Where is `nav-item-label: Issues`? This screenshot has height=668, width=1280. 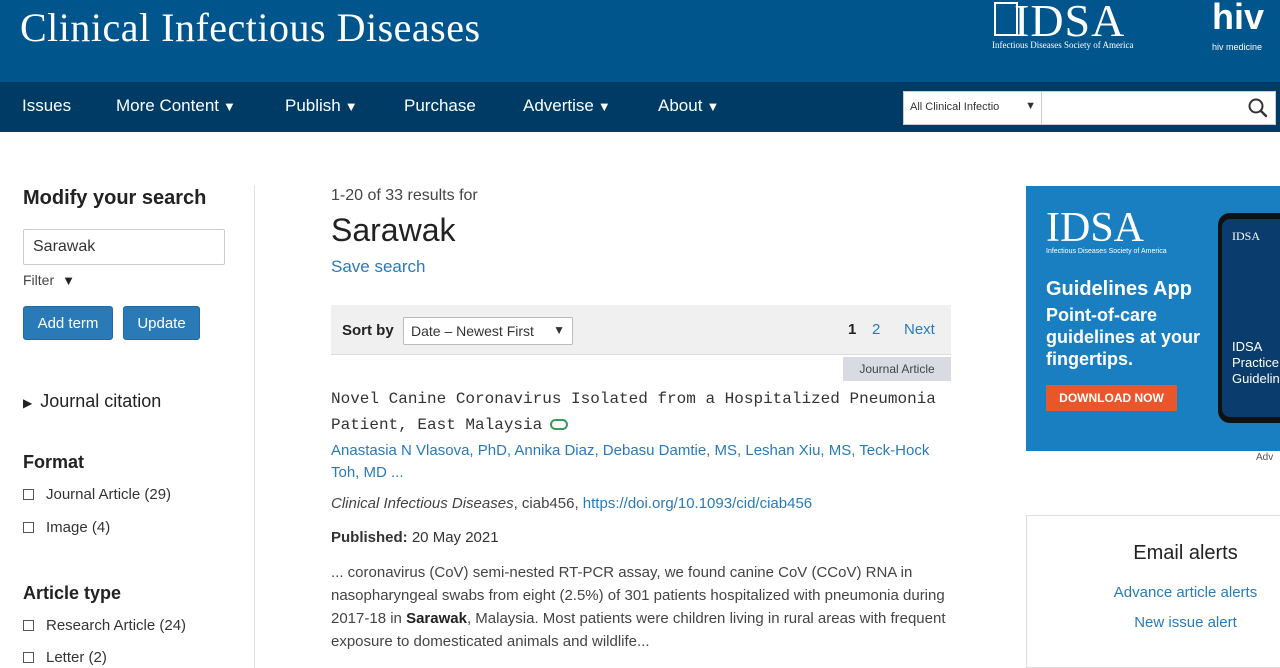
nav-item-label: Issues is located at coordinates (47, 105).